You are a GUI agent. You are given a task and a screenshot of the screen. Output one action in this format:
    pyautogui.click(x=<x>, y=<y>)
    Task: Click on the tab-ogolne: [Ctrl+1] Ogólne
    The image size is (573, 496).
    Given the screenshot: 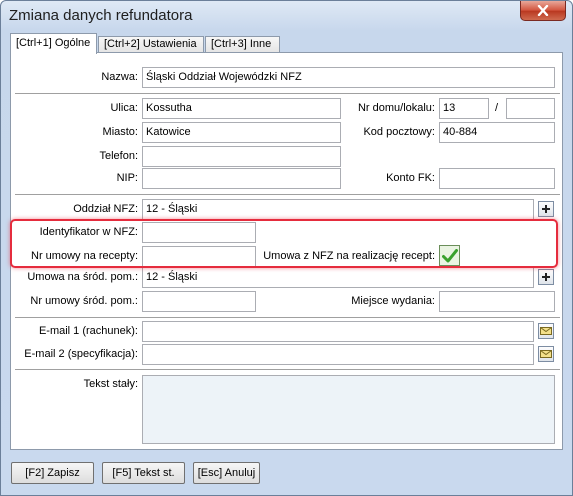 What is the action you would take?
    pyautogui.click(x=53, y=43)
    